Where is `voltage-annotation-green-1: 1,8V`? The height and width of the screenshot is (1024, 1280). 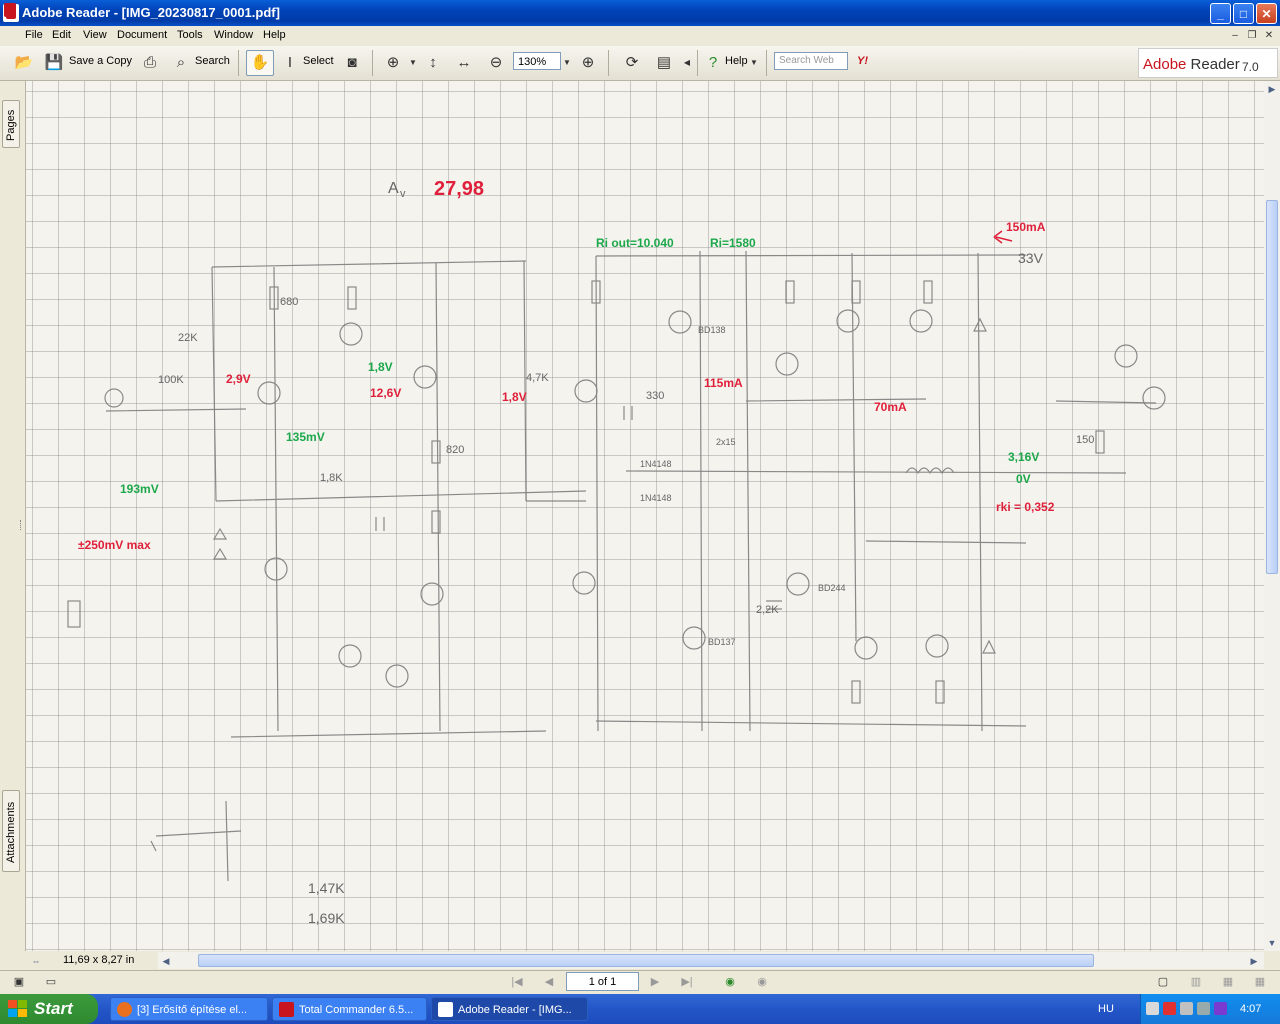 voltage-annotation-green-1: 1,8V is located at coordinates (380, 367).